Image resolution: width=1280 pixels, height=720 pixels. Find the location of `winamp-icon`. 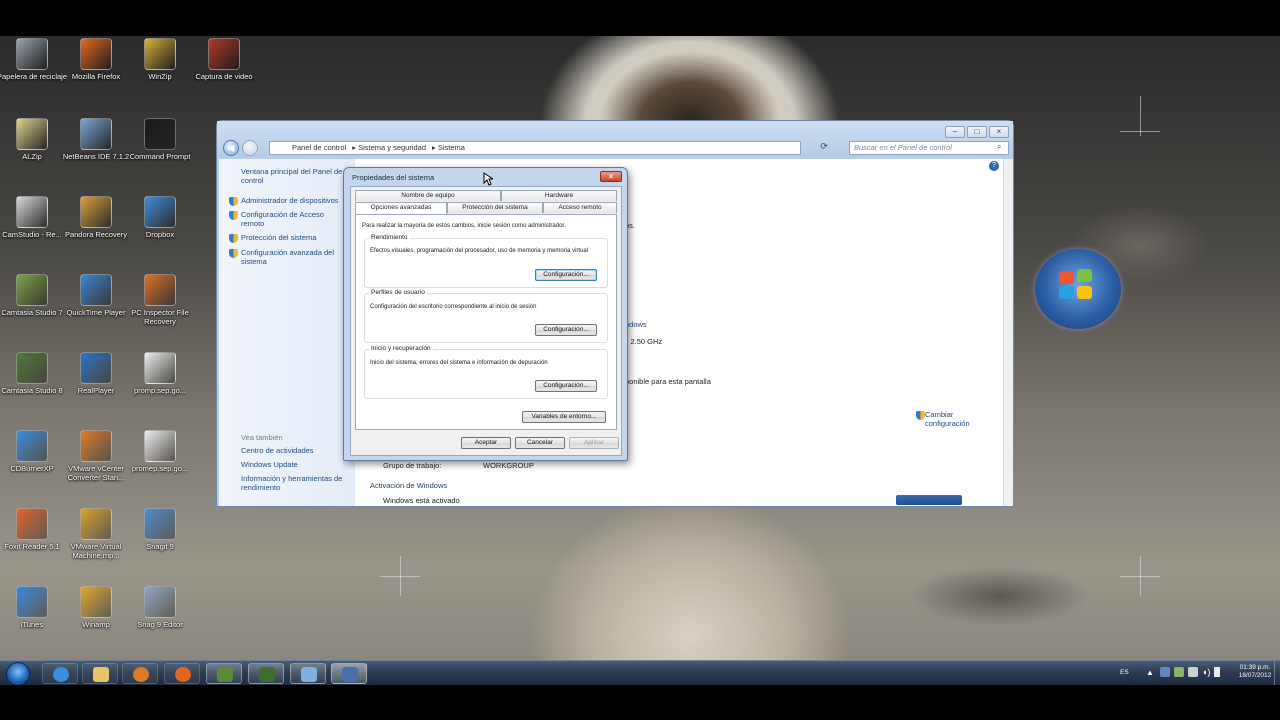

winamp-icon is located at coordinates (96, 602).